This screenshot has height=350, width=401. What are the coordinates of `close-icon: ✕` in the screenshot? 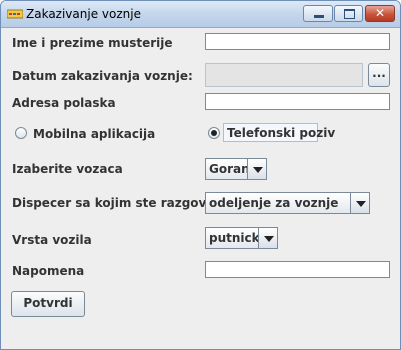 It's located at (380, 13).